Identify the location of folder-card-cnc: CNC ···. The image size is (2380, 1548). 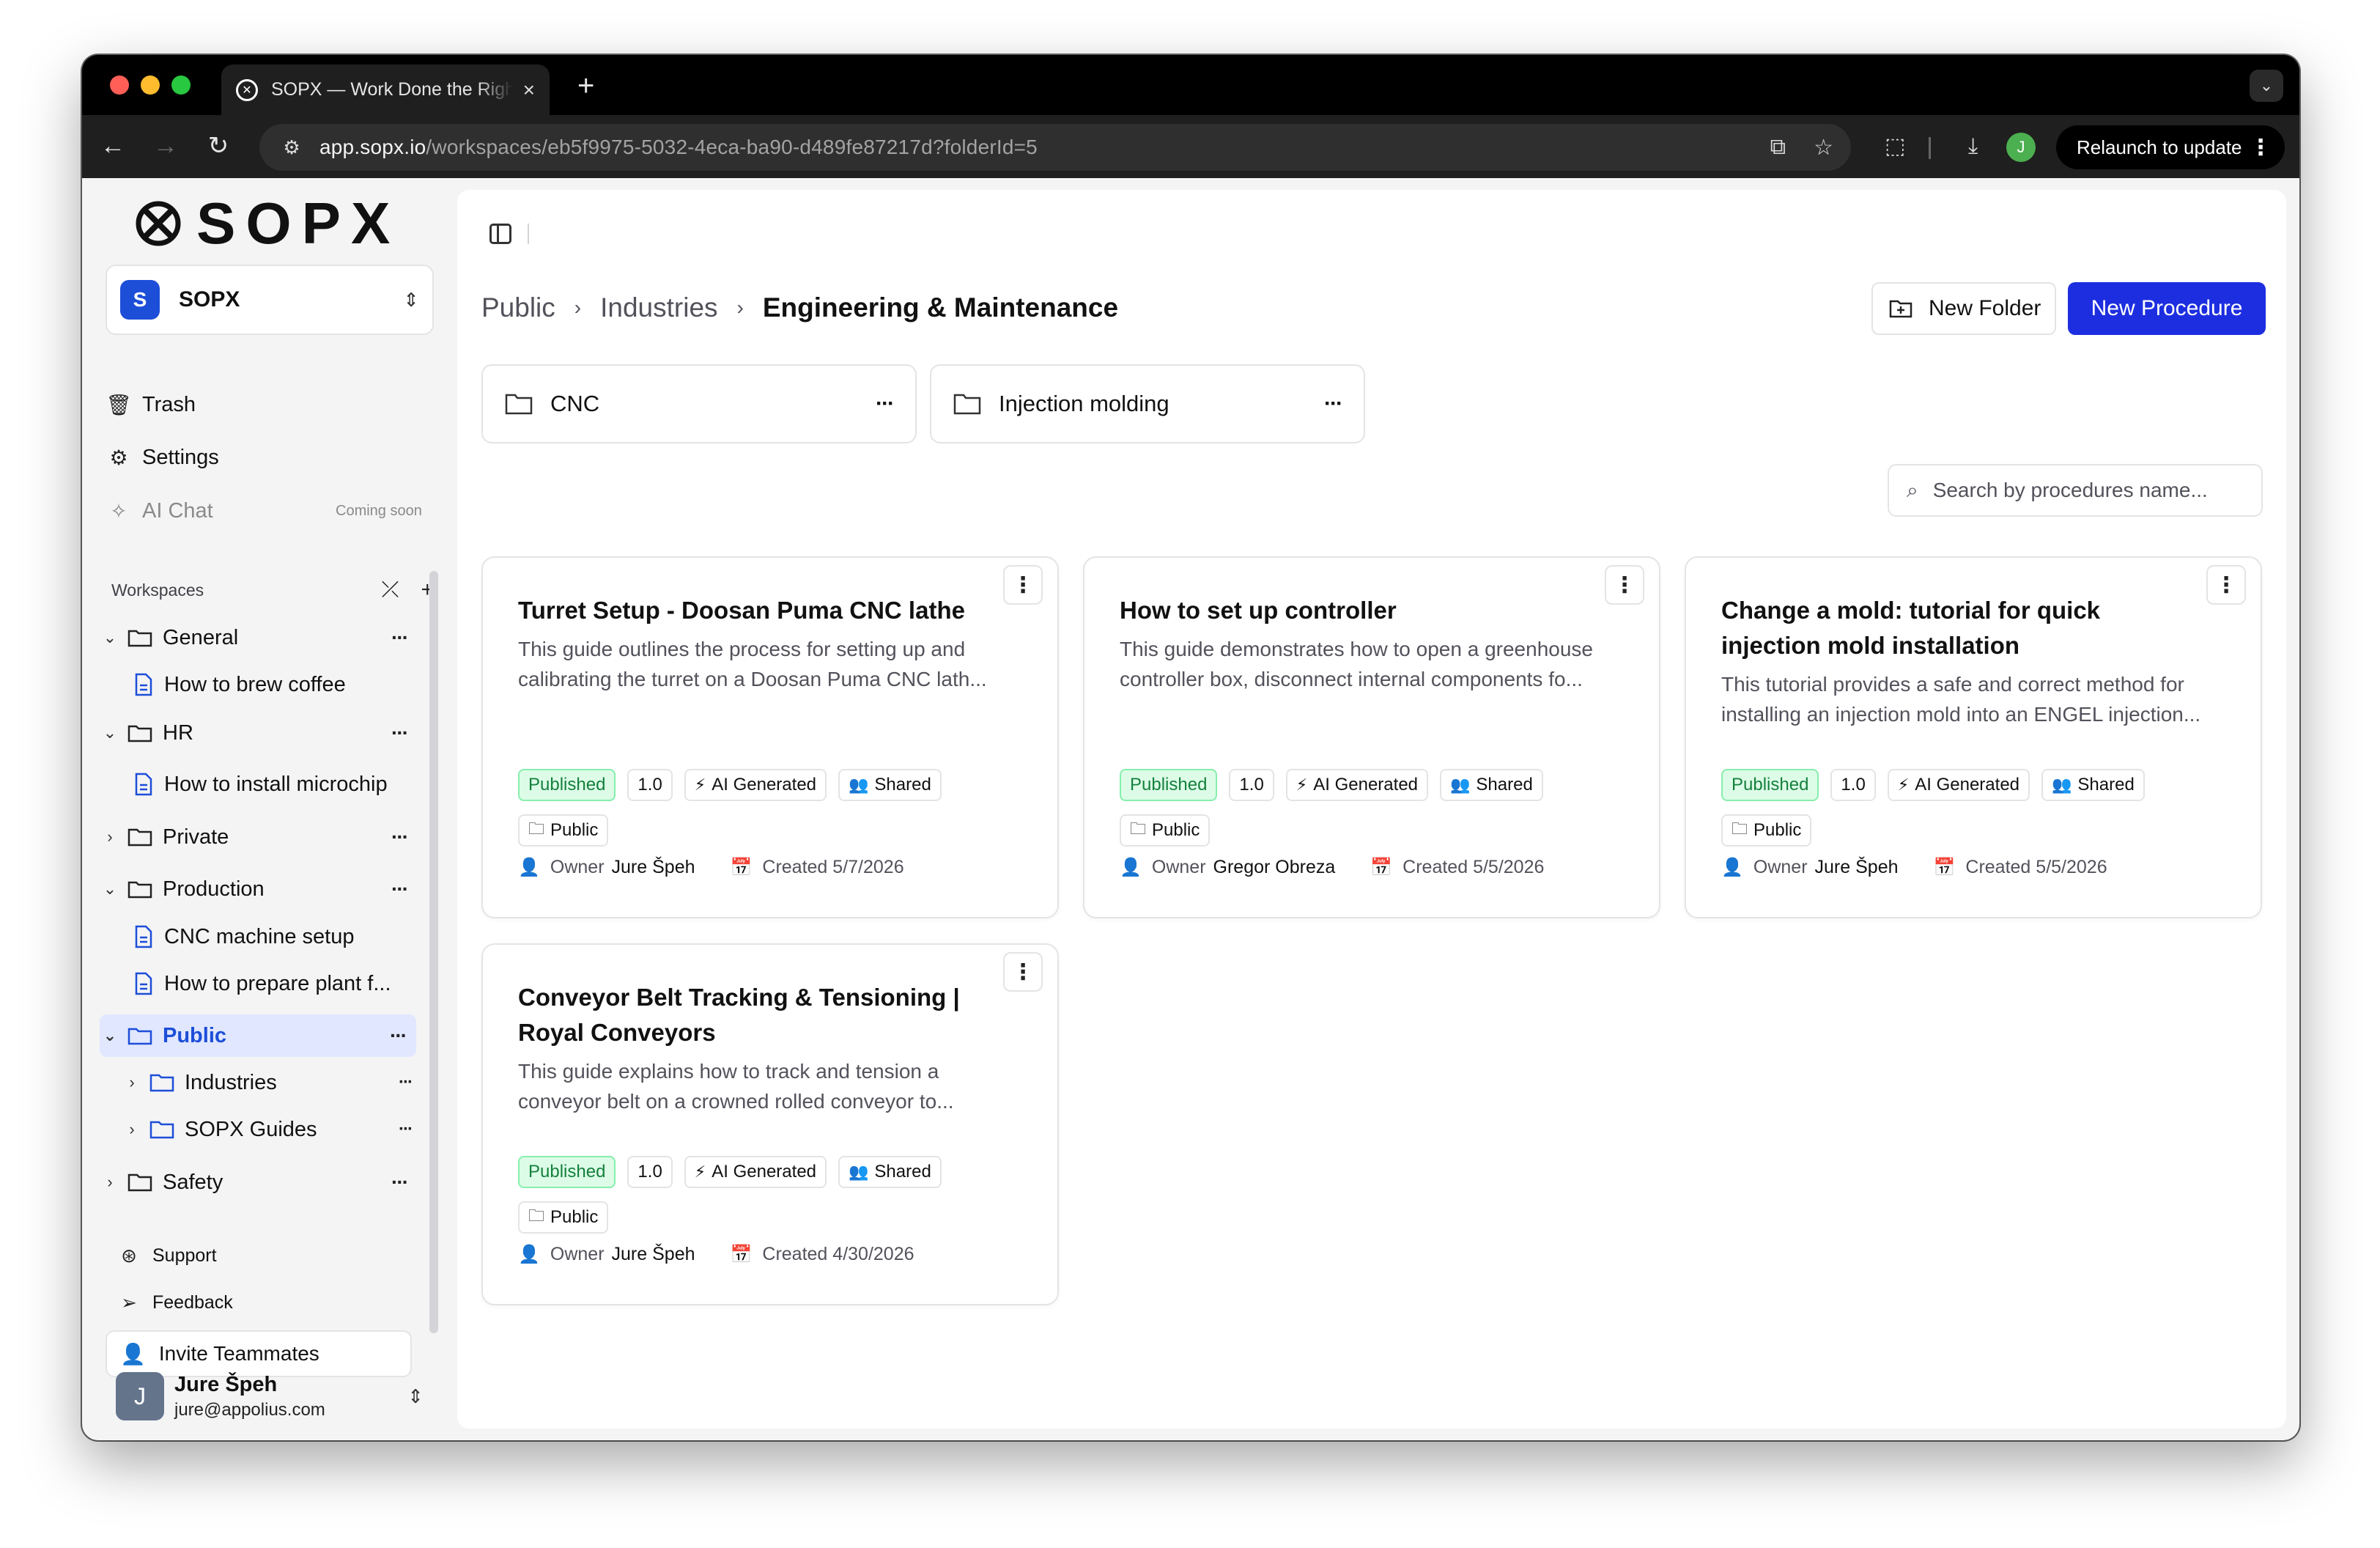
(699, 403).